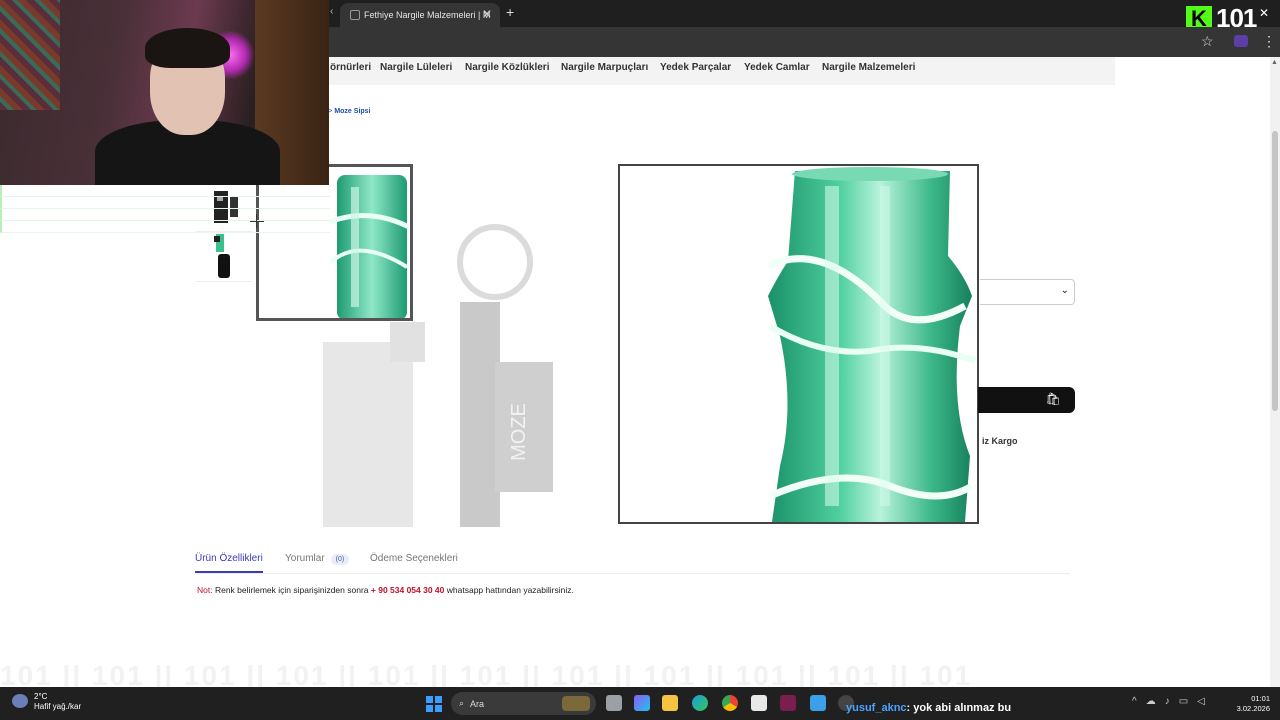 This screenshot has height=720, width=1280. Describe the element at coordinates (434, 704) in the screenshot. I see `windows-start-icon` at that location.